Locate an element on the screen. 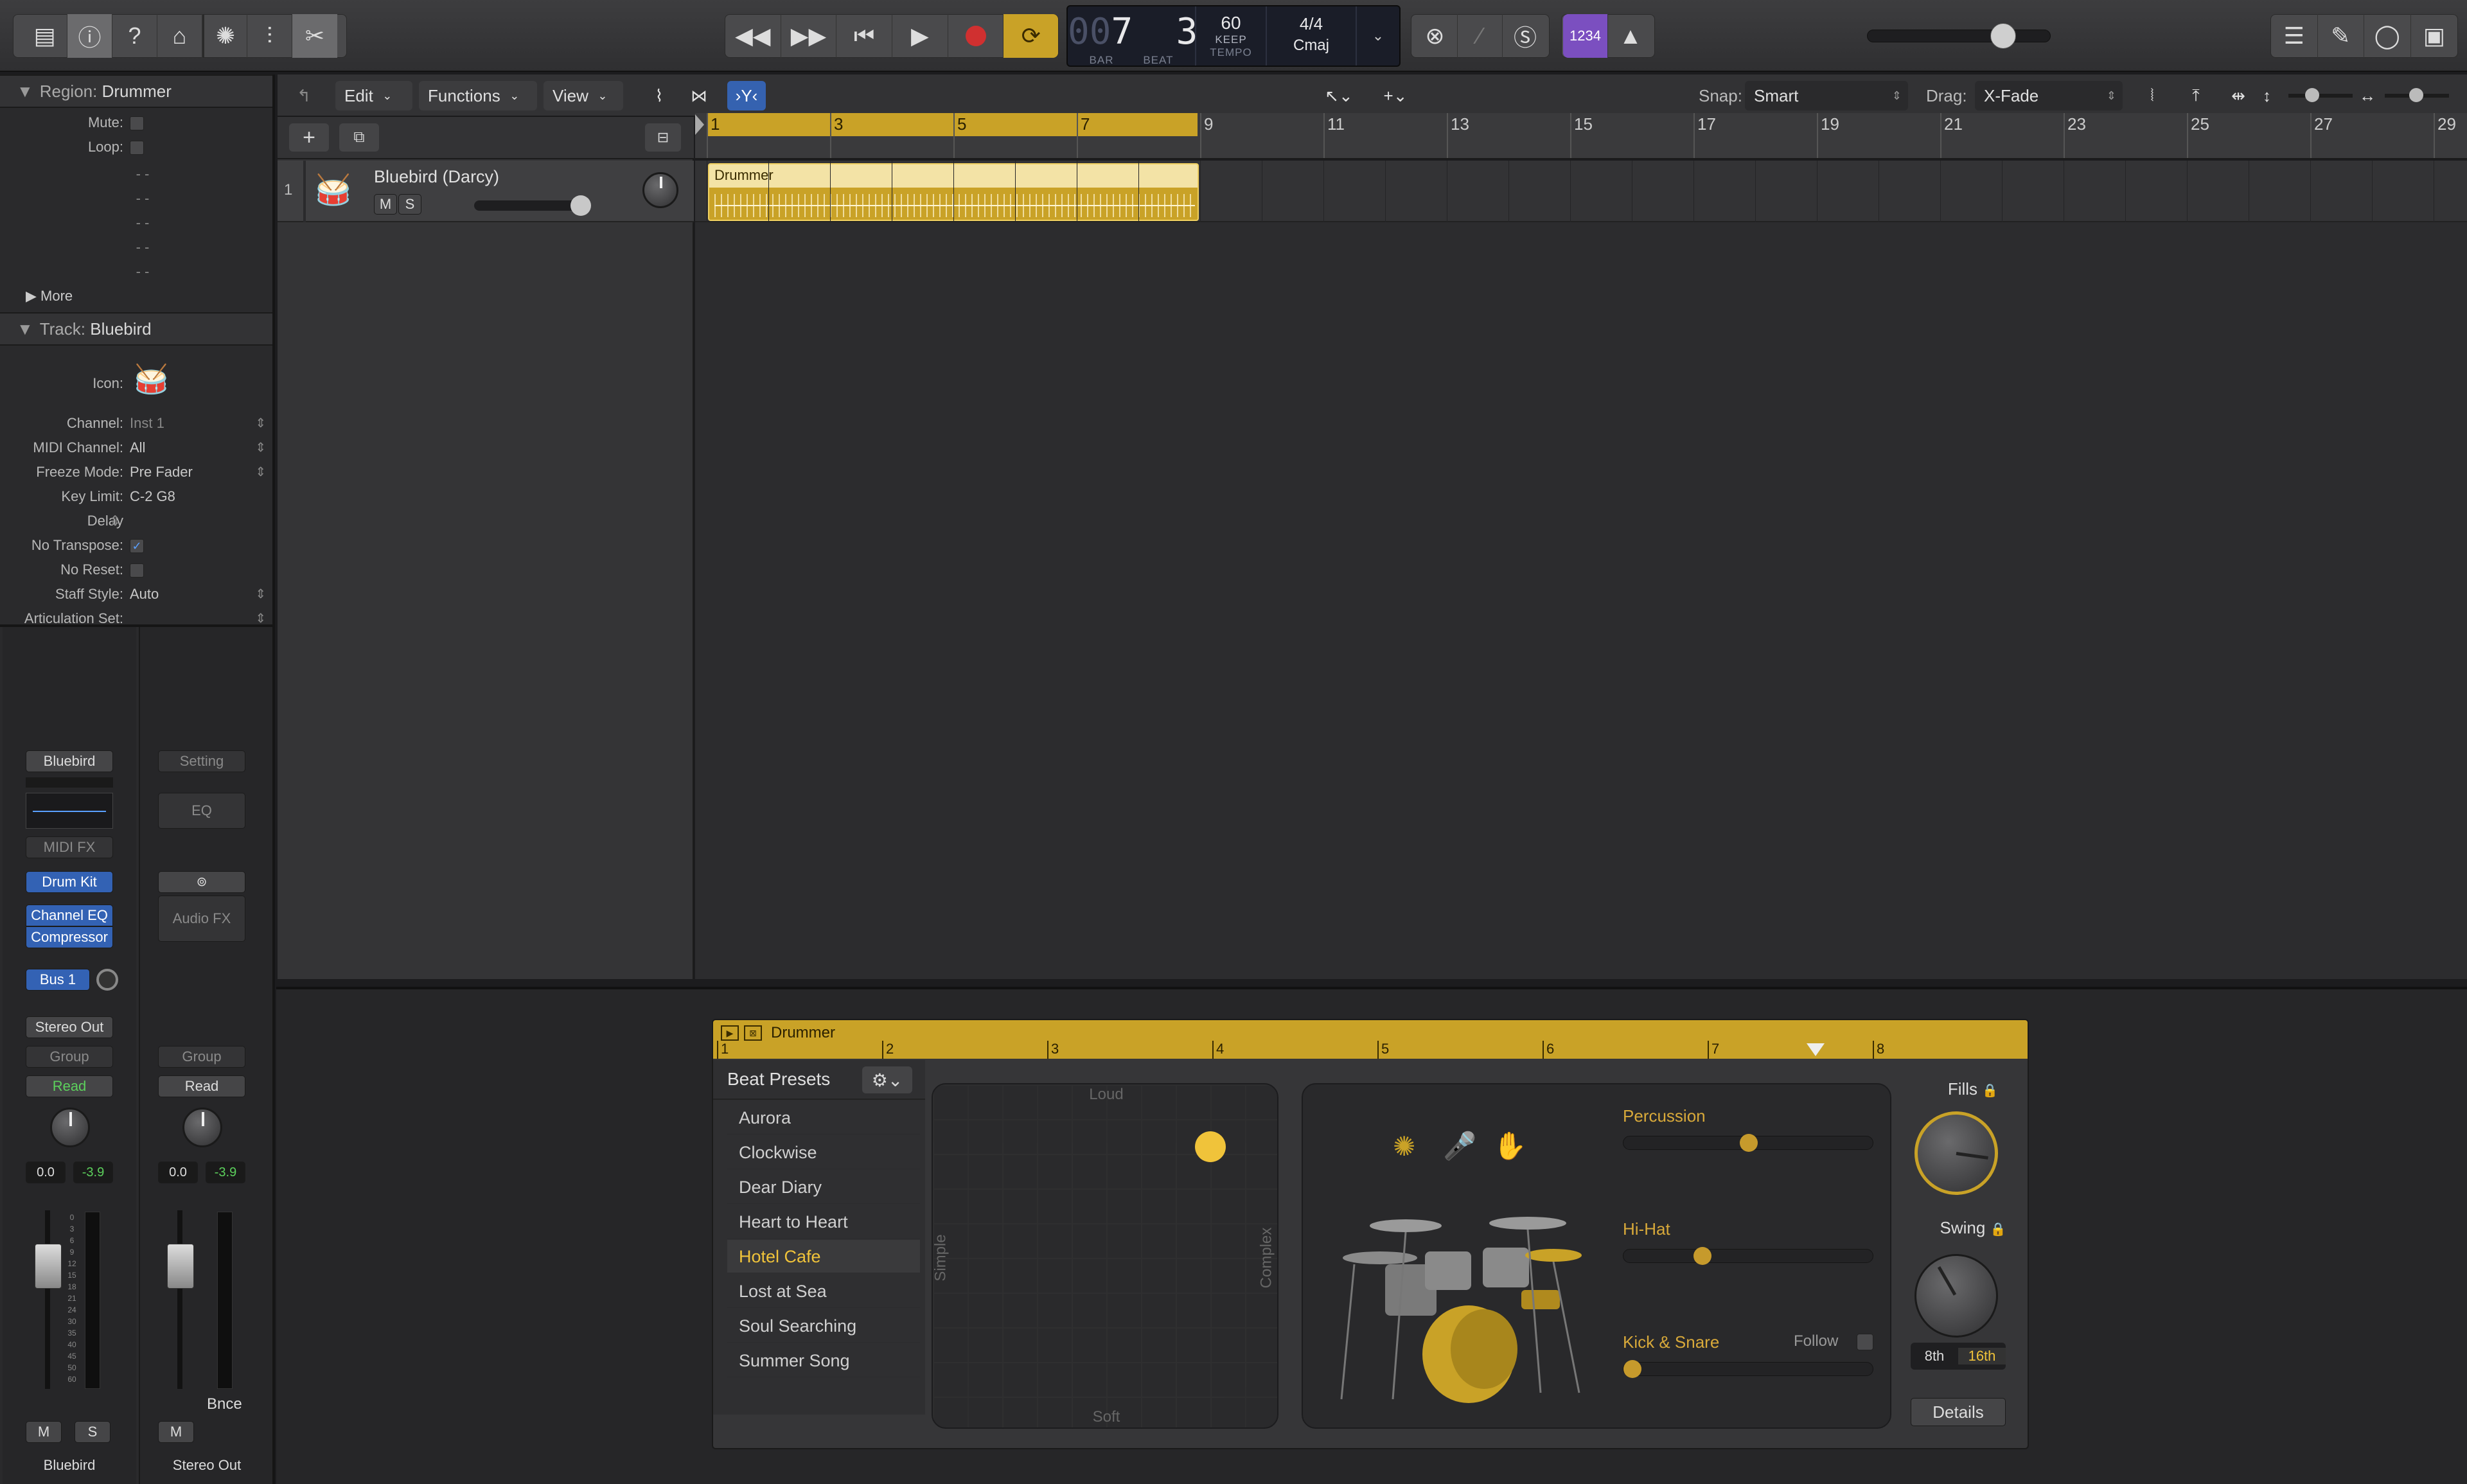 The image size is (2467, 1484). fills-knob is located at coordinates (1956, 1153).